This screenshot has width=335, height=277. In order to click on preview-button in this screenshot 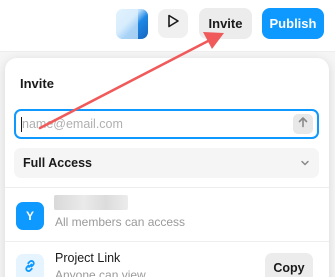, I will do `click(173, 23)`.